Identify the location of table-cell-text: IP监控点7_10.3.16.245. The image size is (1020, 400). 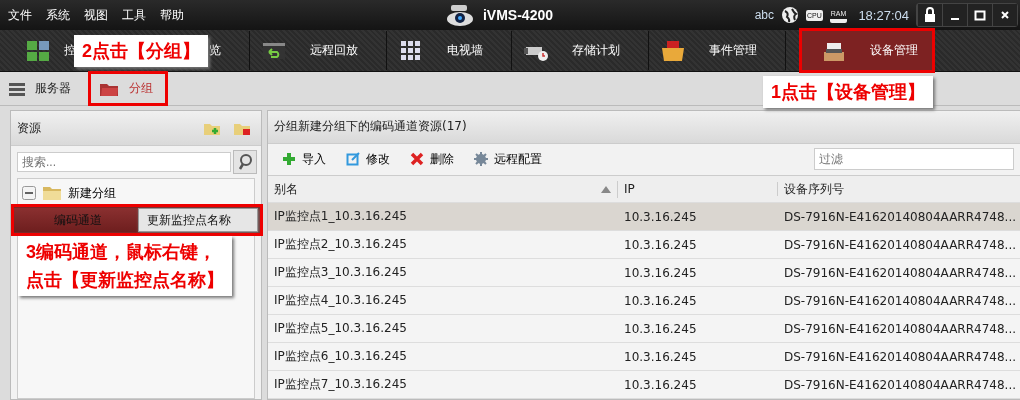
(340, 384).